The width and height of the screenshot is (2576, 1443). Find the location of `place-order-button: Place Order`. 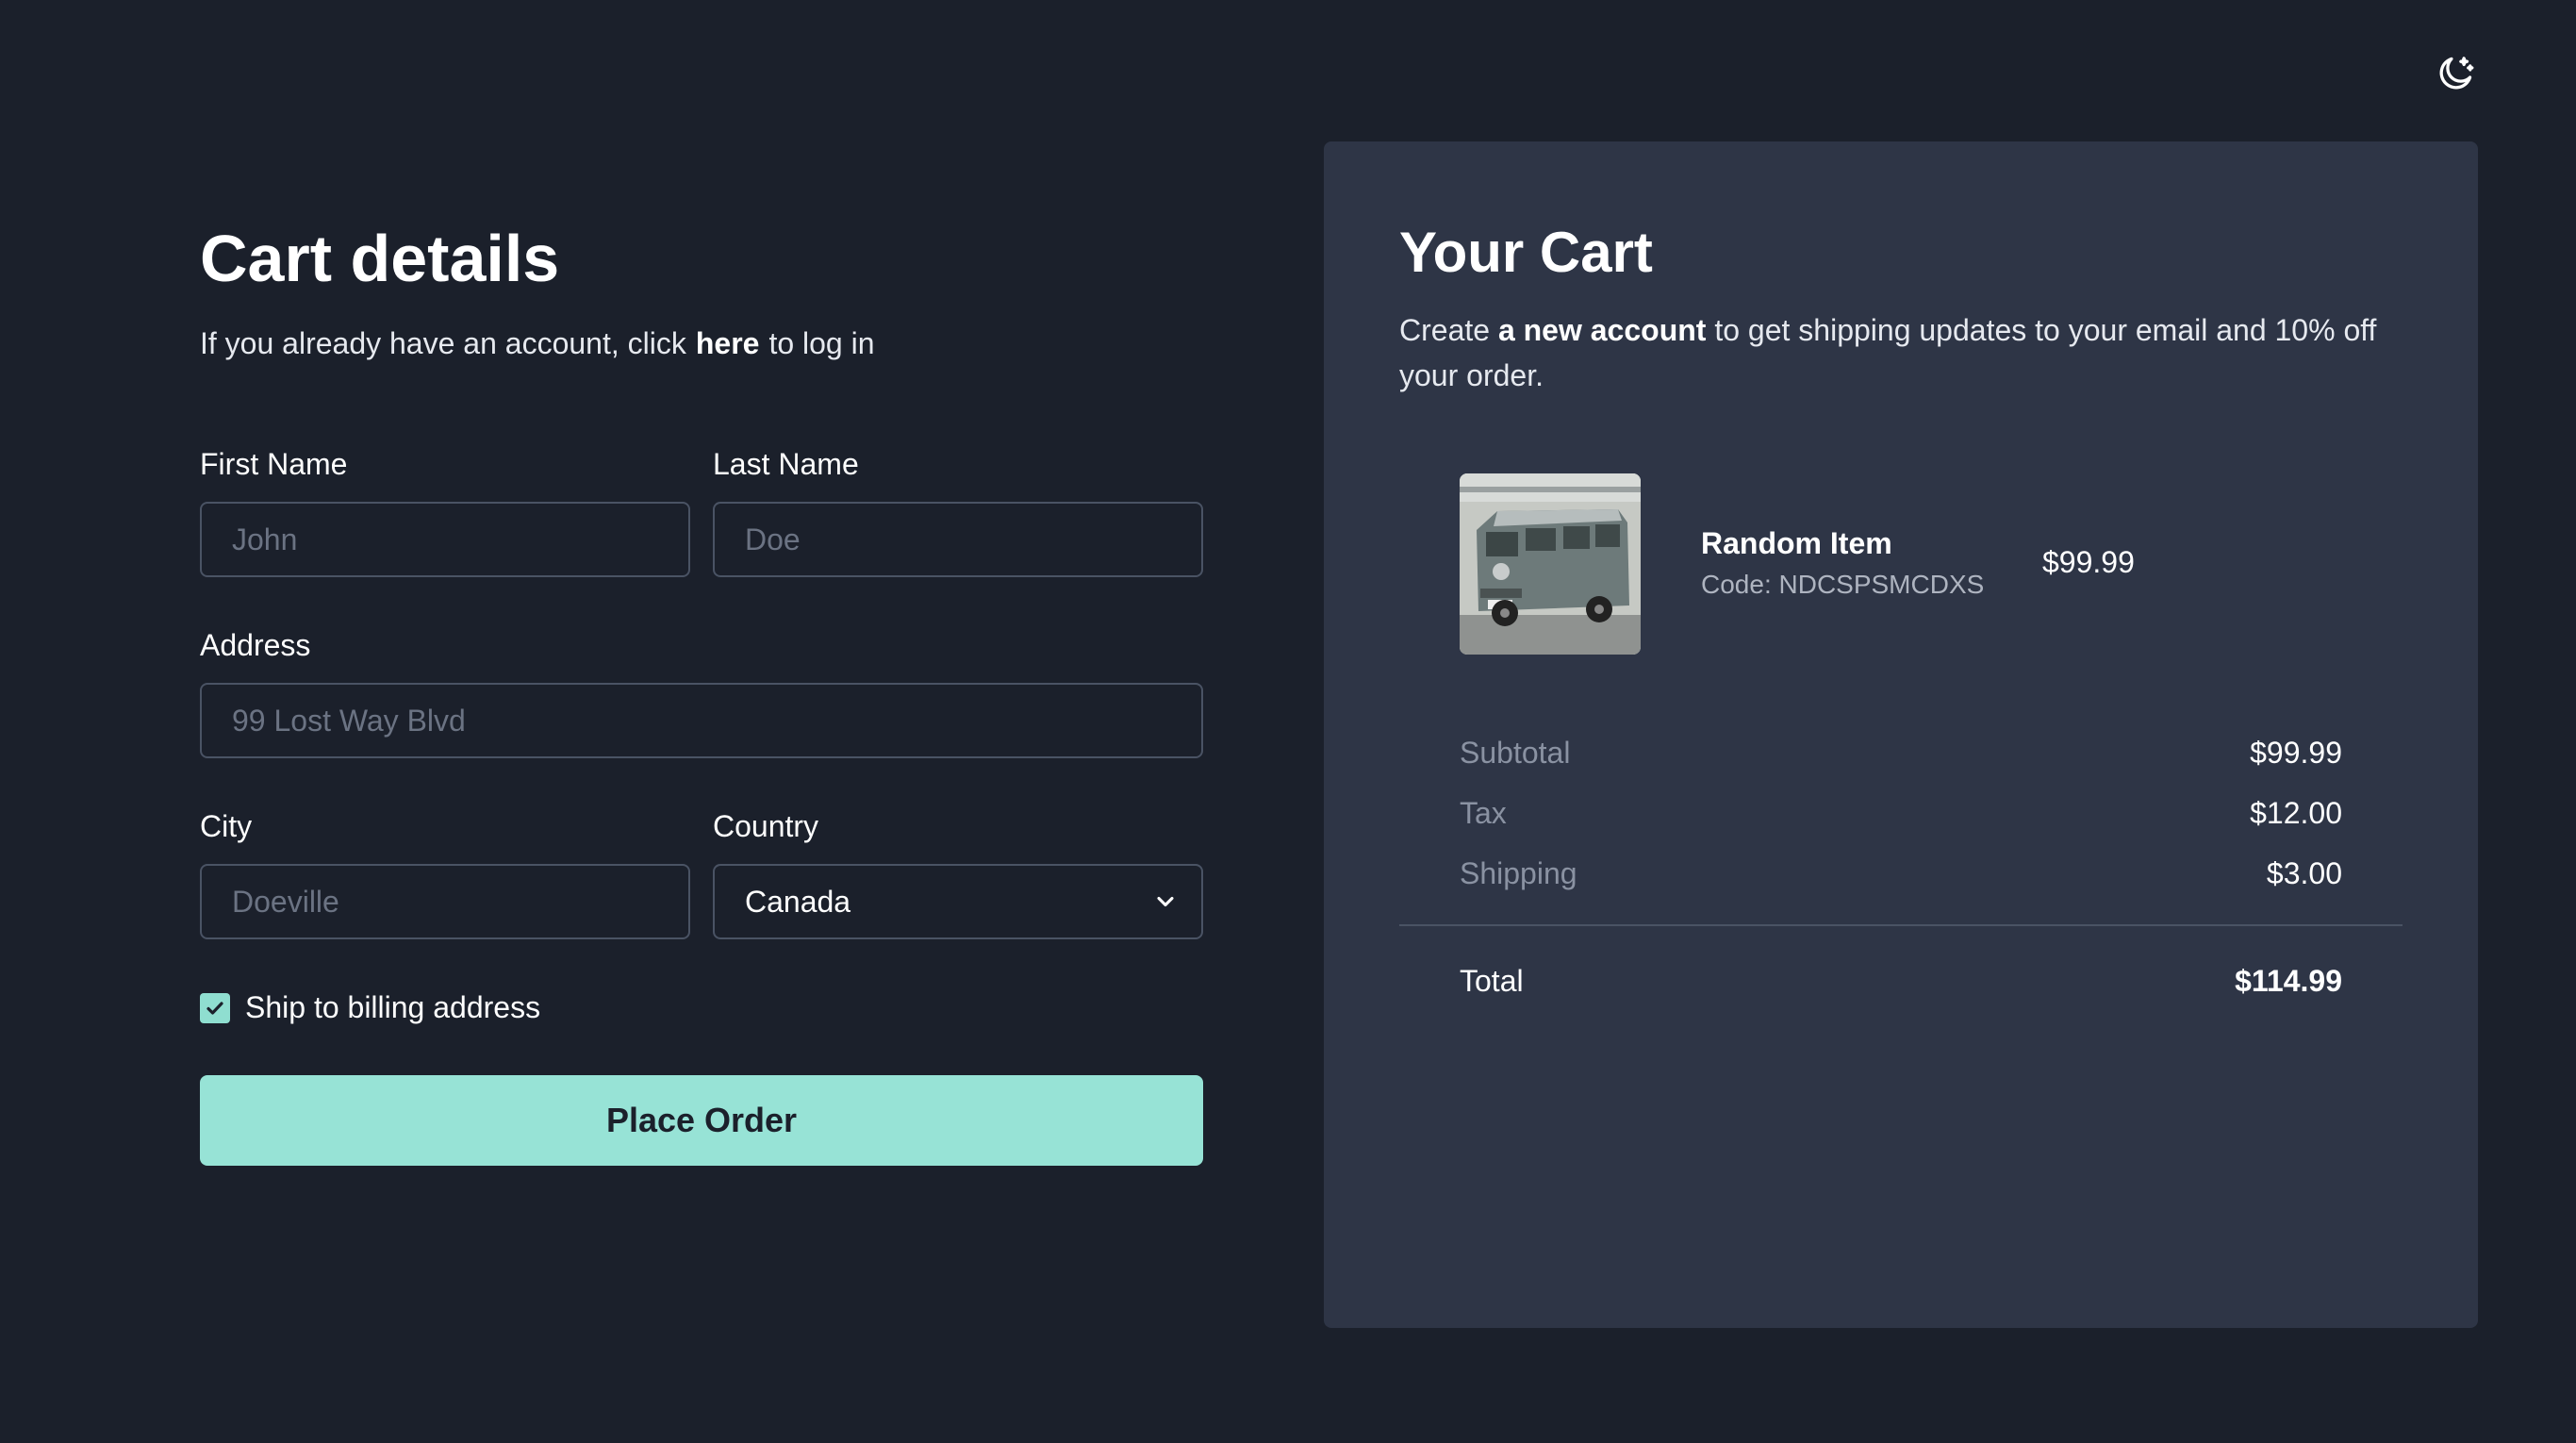

place-order-button: Place Order is located at coordinates (701, 1120).